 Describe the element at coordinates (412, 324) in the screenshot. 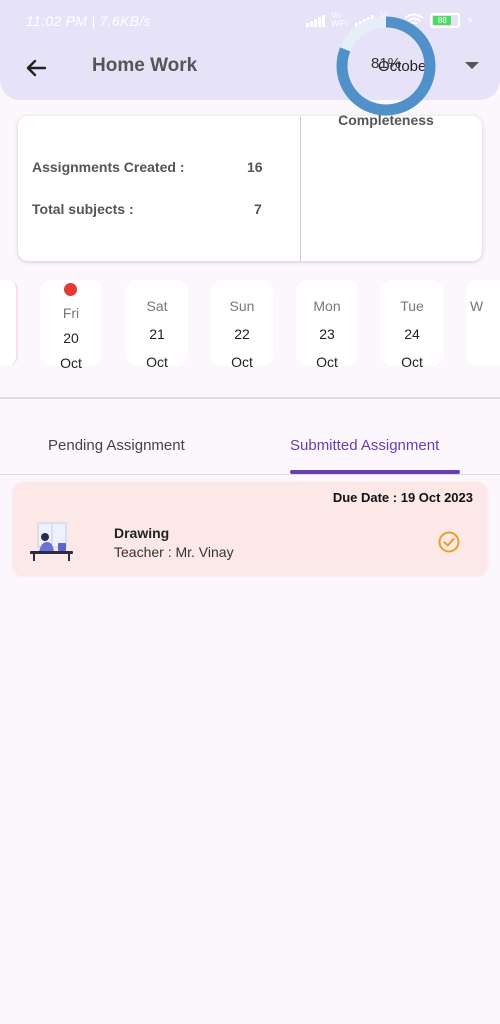

I see `date-item: Tue 24 Oct` at that location.